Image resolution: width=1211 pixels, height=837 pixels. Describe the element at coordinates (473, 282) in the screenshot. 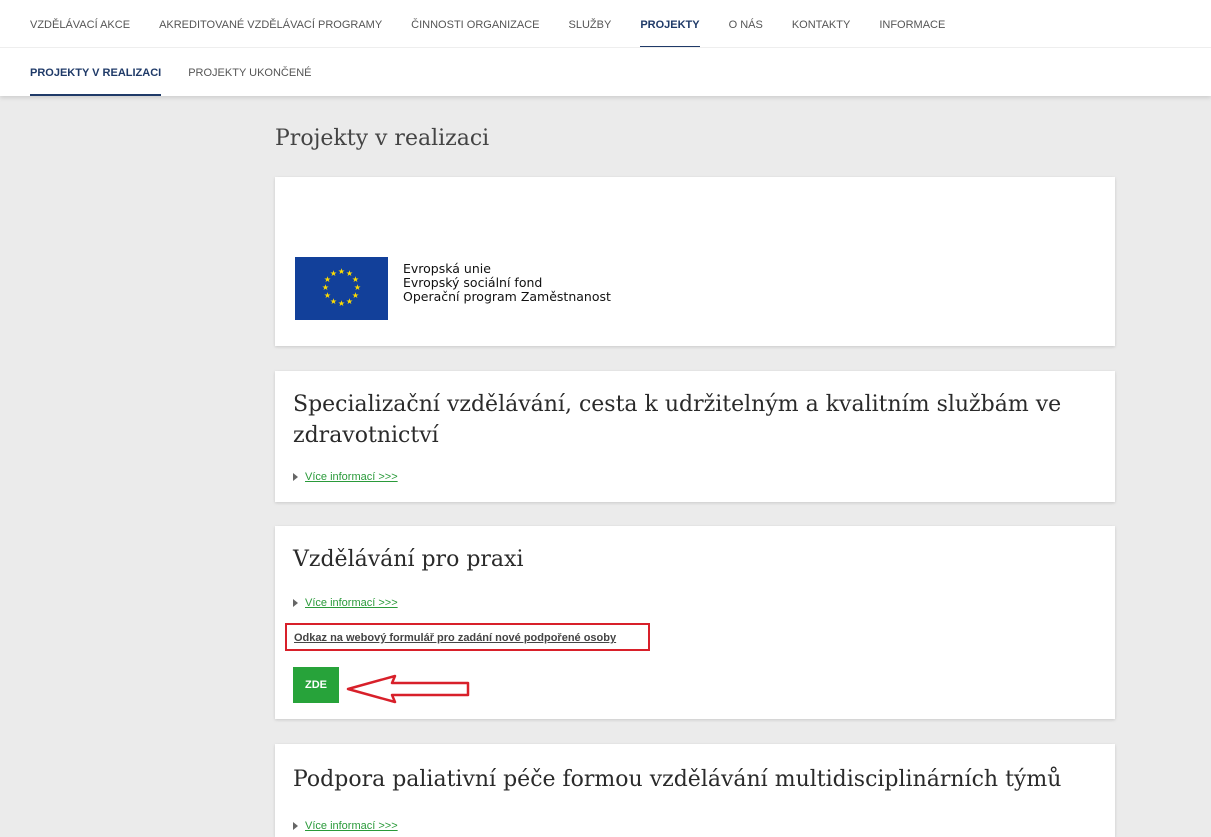

I see `eu-line-2: Evropský sociální fond` at that location.